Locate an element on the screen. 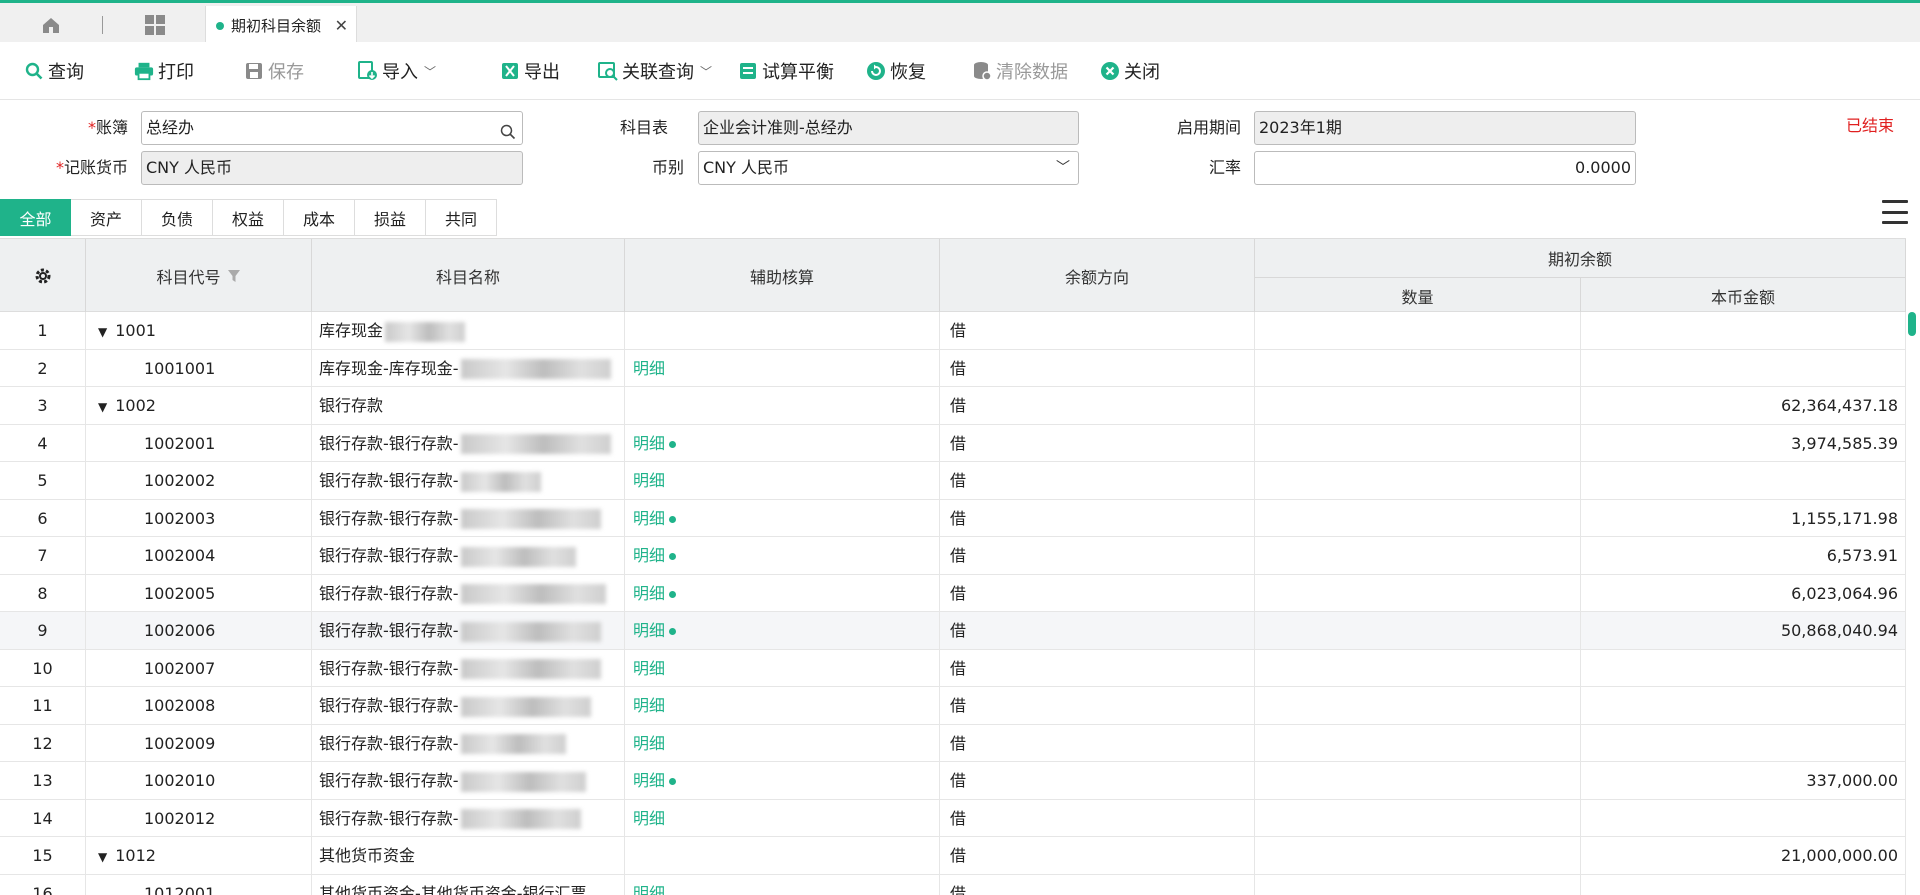 This screenshot has height=895, width=1920. table-row: 13 1002010 银行存款-银行存款- 明细借 337,000.00 is located at coordinates (953, 781).